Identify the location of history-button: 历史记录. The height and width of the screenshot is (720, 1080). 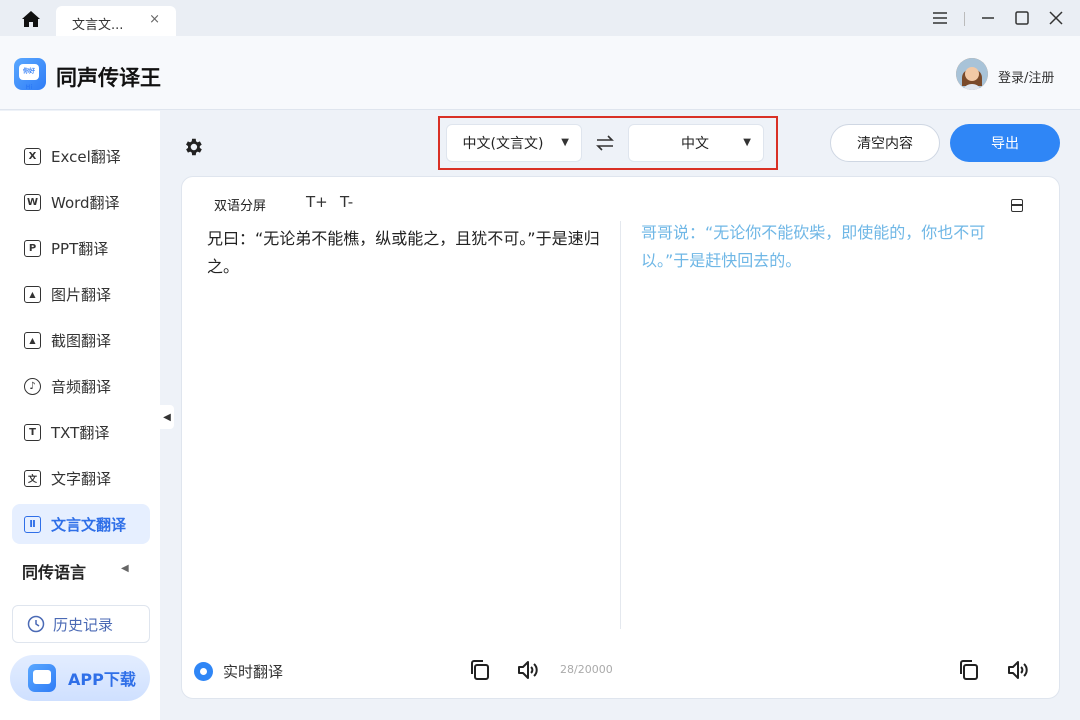
(81, 624).